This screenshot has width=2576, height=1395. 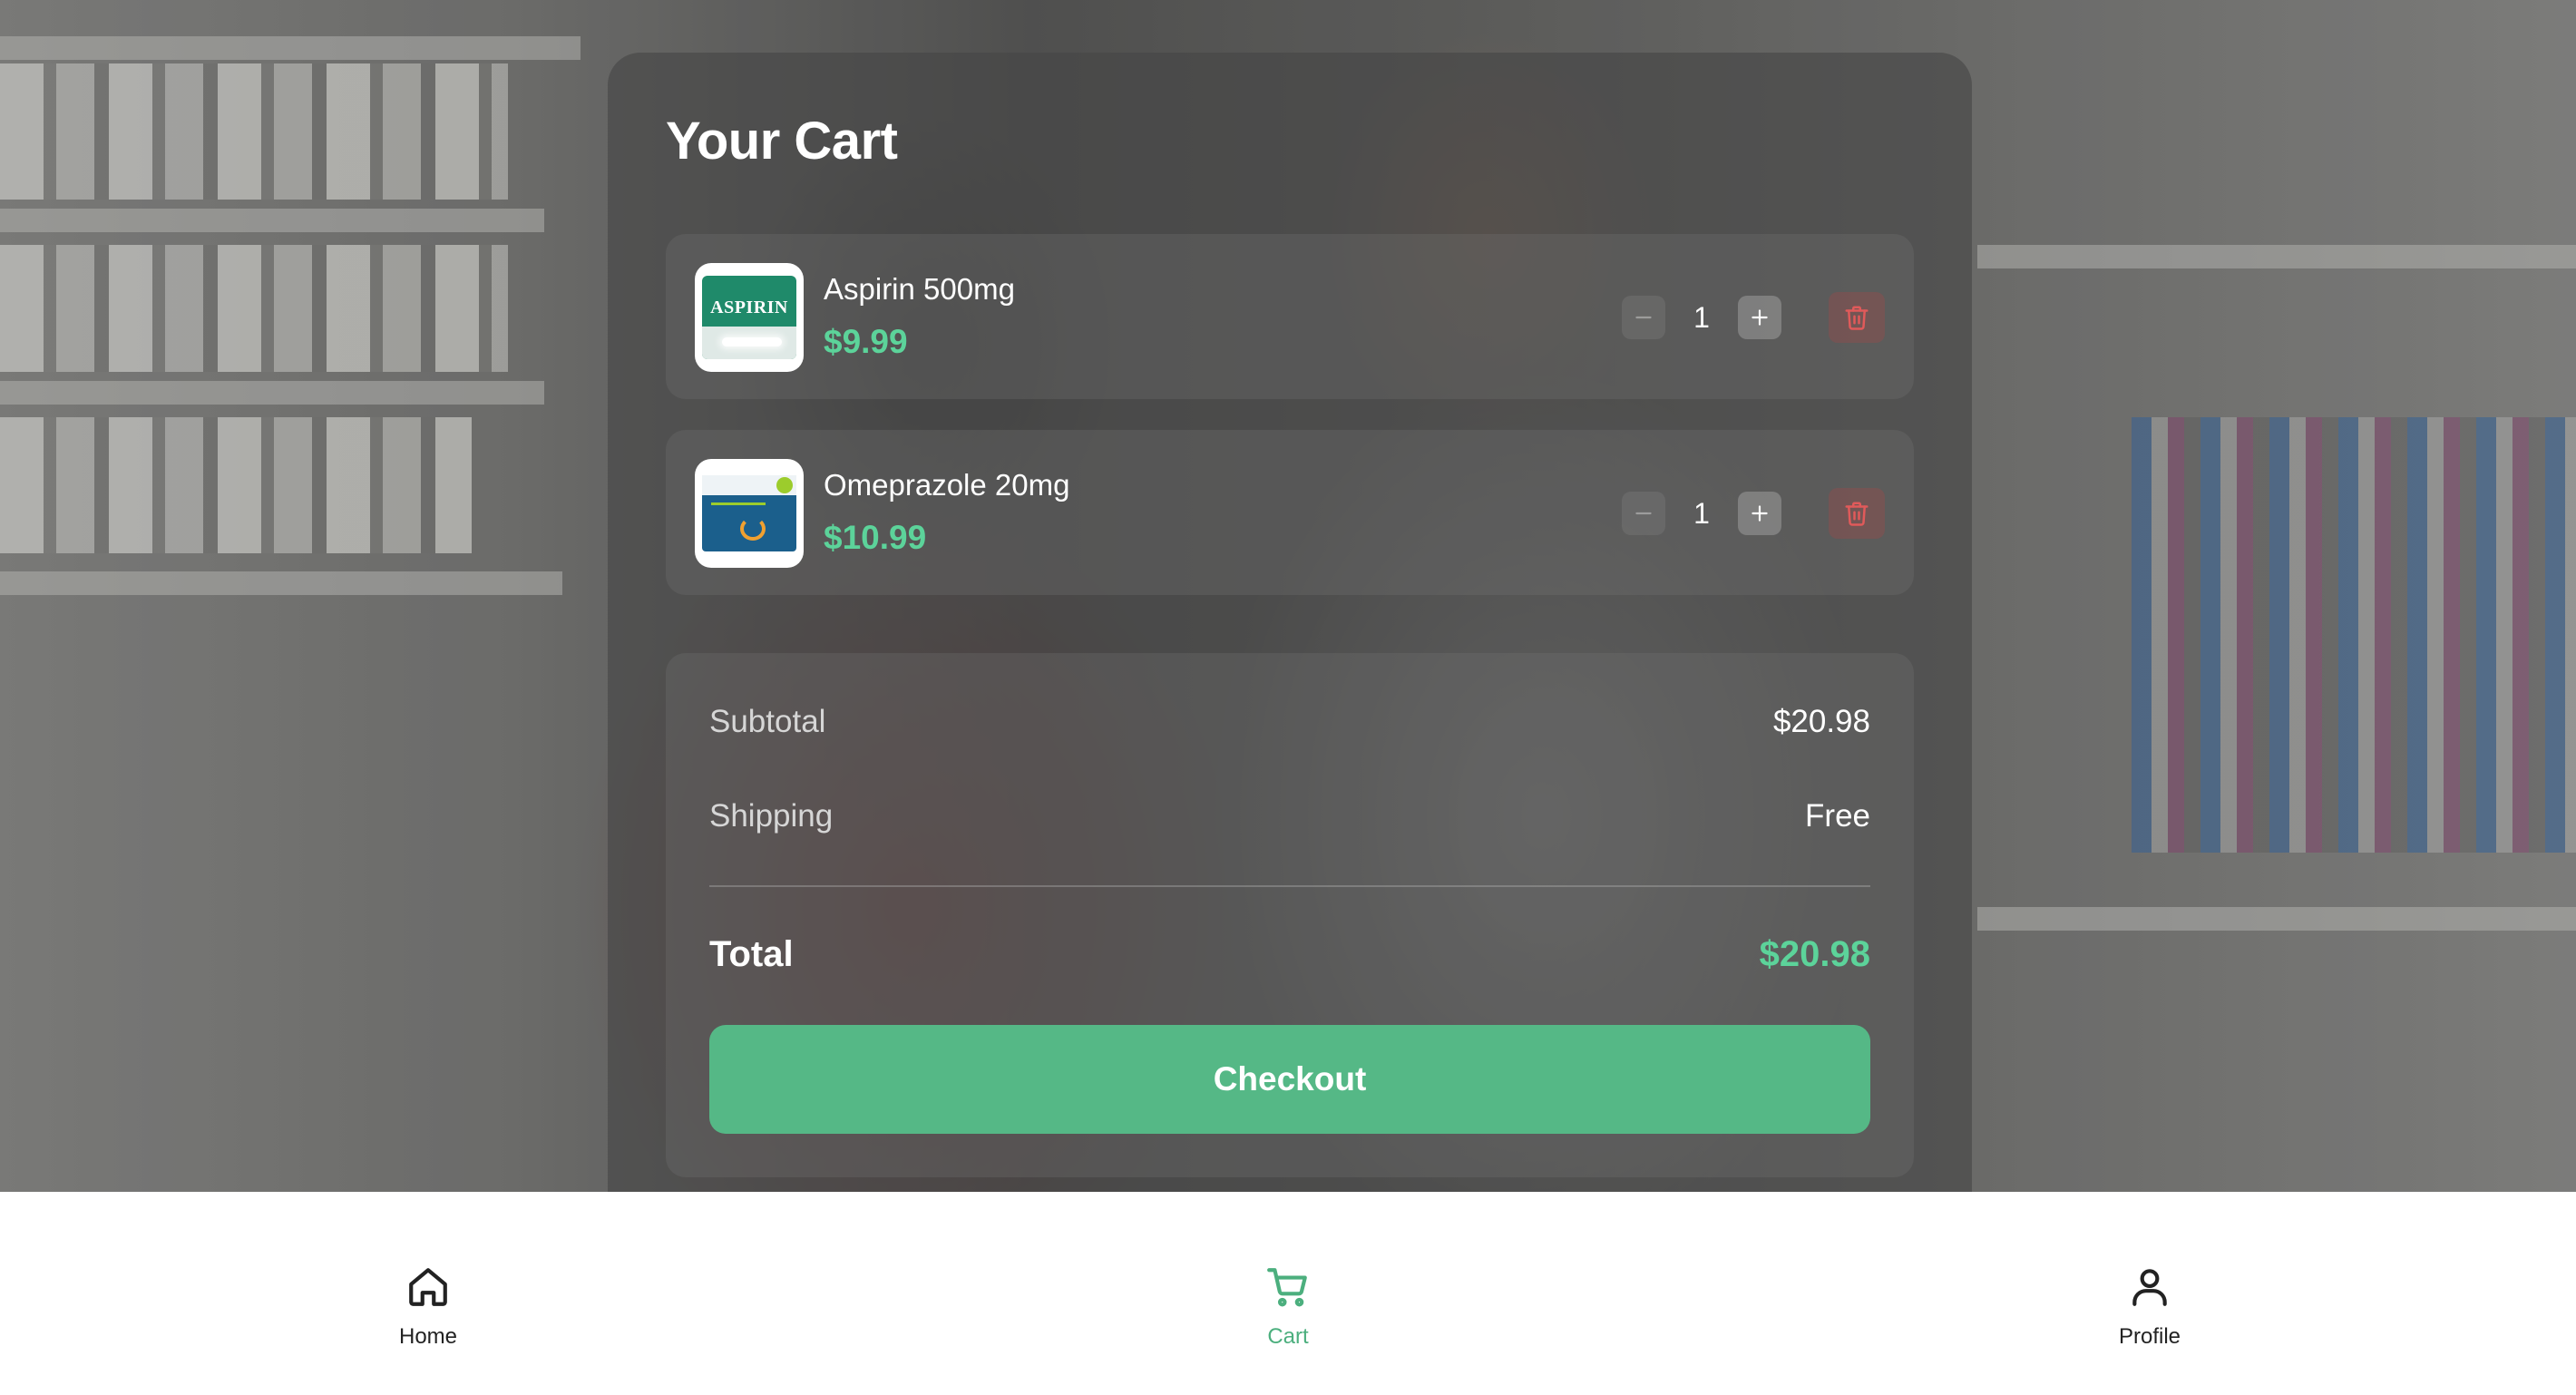 What do you see at coordinates (751, 954) in the screenshot?
I see `total-label: Total` at bounding box center [751, 954].